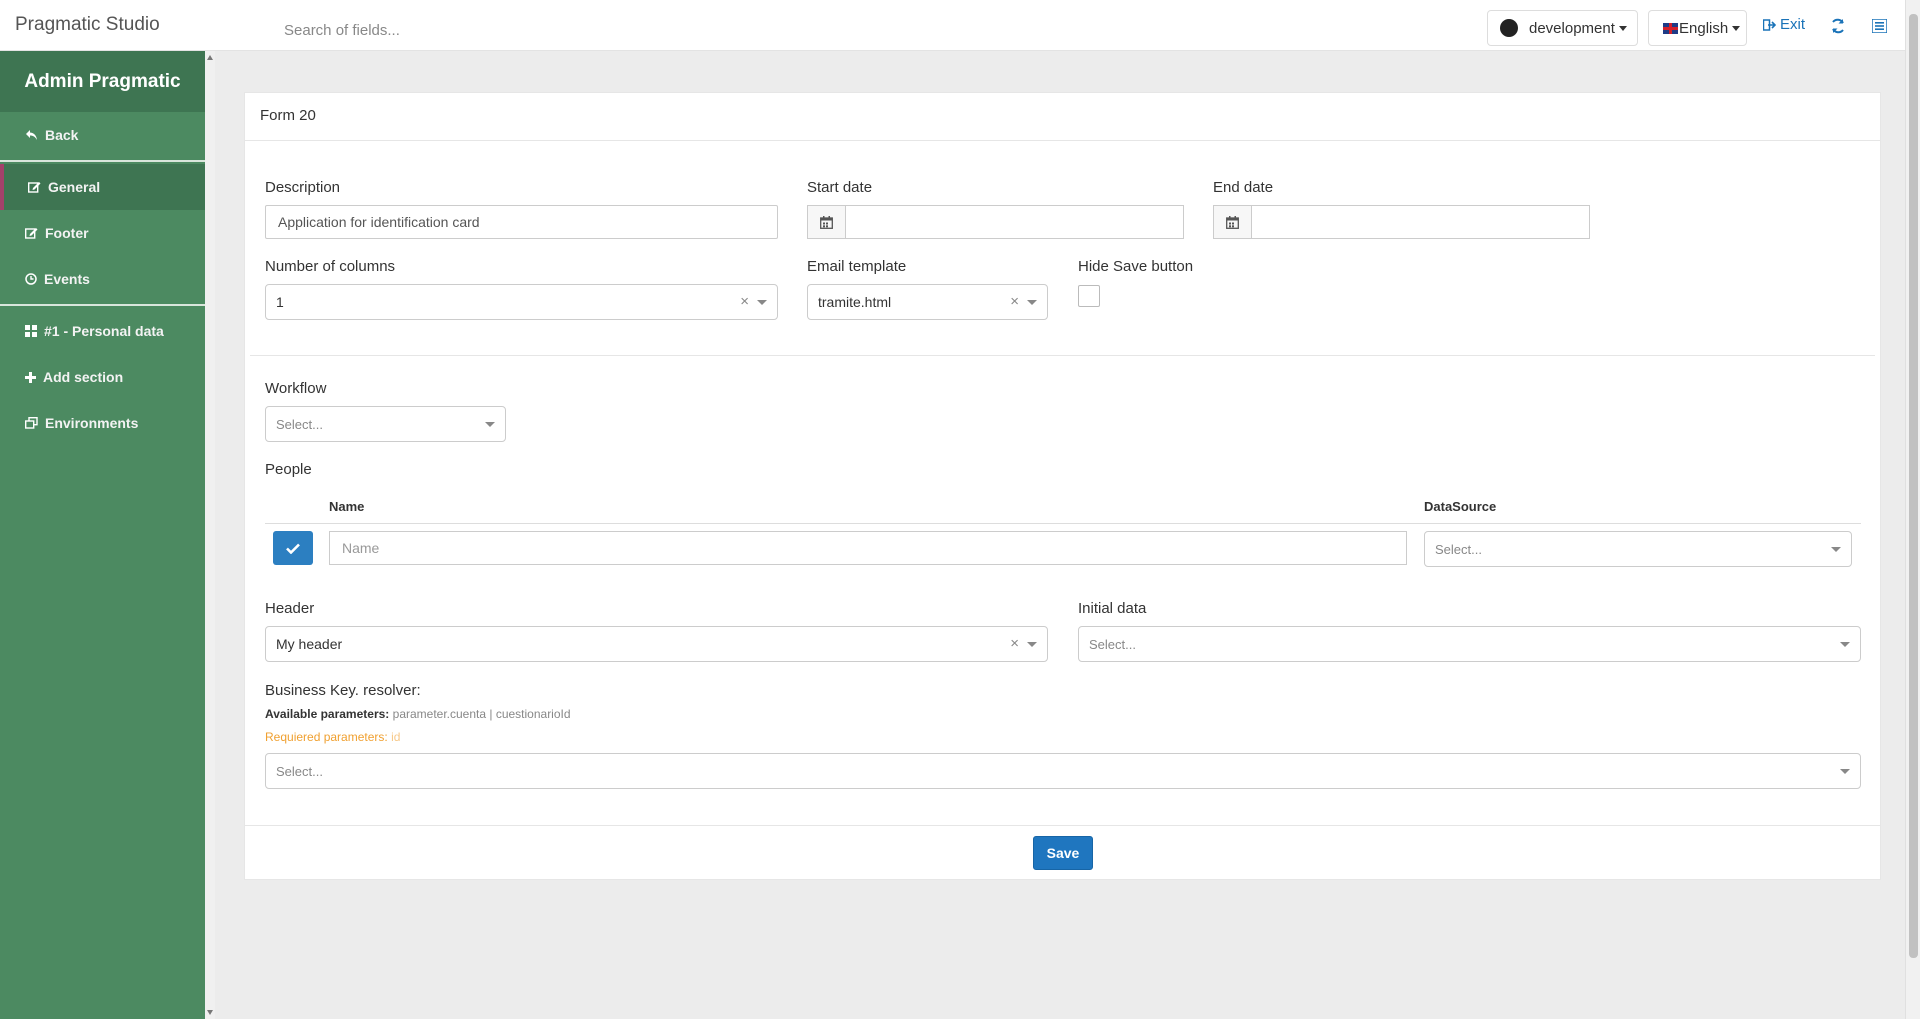 This screenshot has height=1019, width=1920. I want to click on columns-value: 1, so click(280, 302).